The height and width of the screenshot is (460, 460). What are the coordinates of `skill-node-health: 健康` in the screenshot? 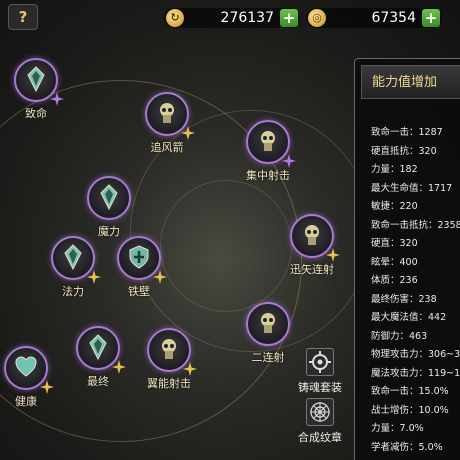 It's located at (33, 377).